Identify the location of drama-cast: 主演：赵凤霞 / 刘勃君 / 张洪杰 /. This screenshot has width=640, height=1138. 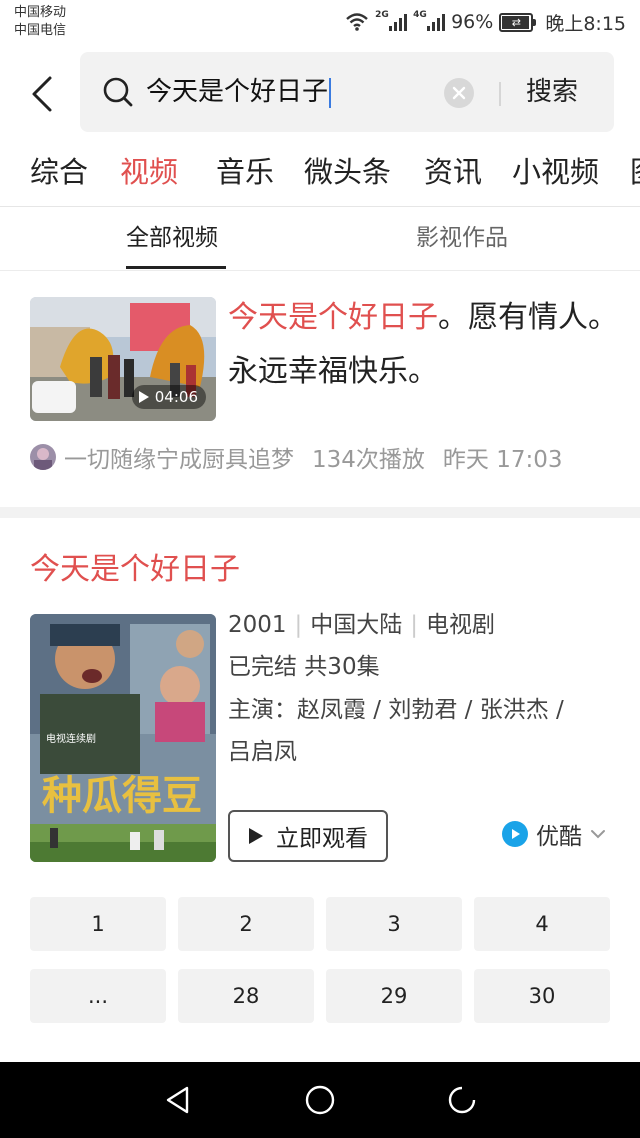
(396, 710).